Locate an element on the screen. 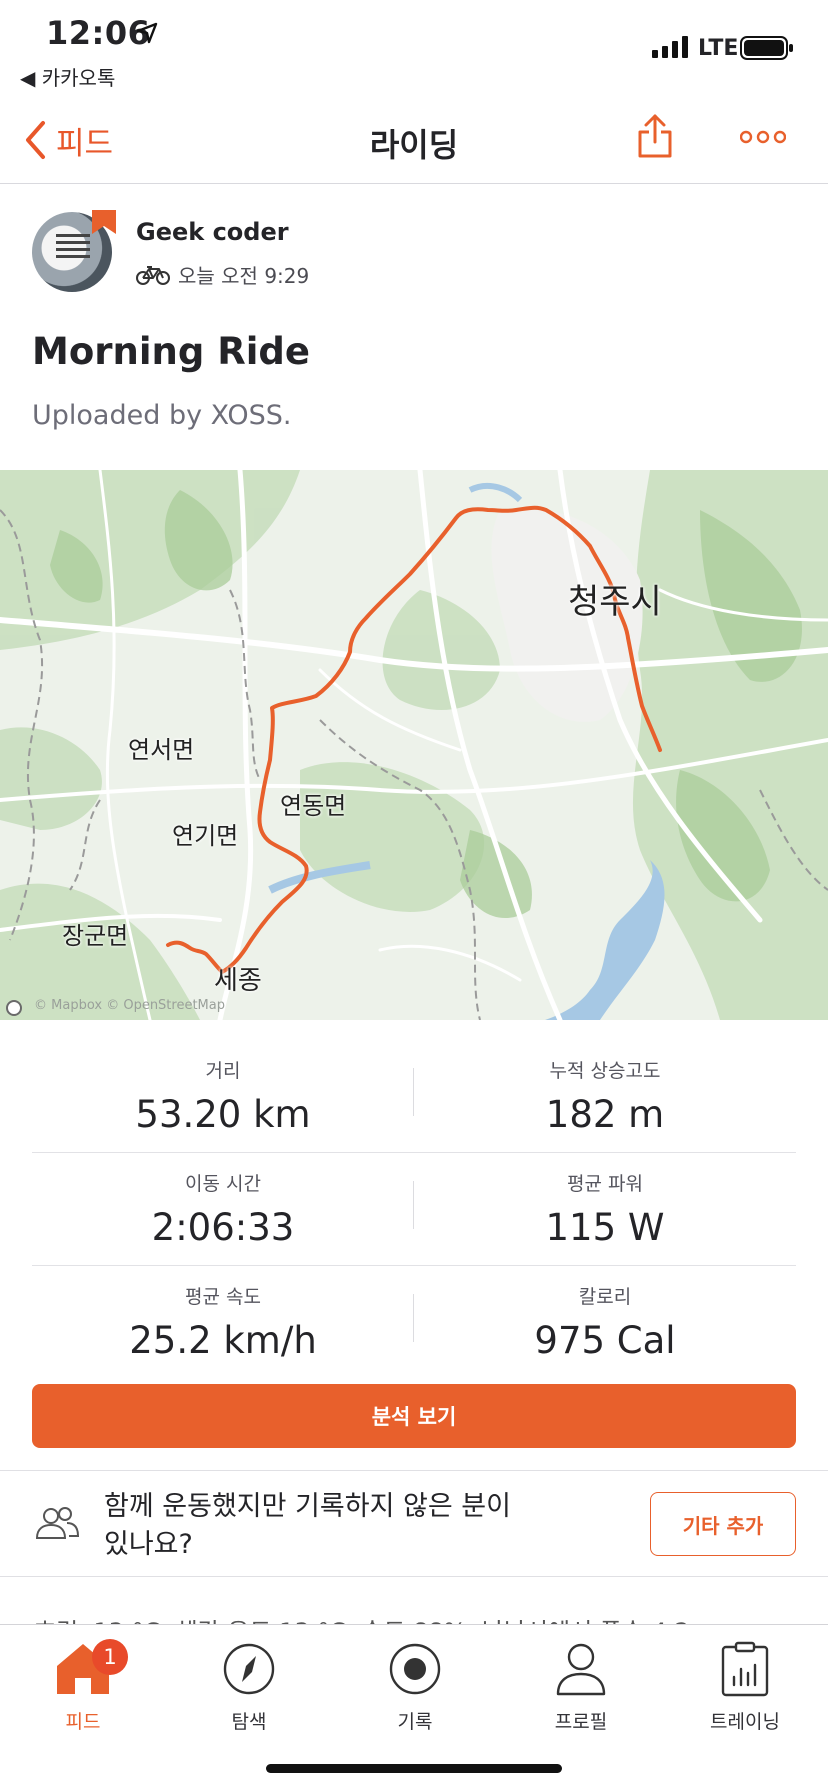 The image size is (828, 1792). stat-value: 115 W is located at coordinates (605, 1227).